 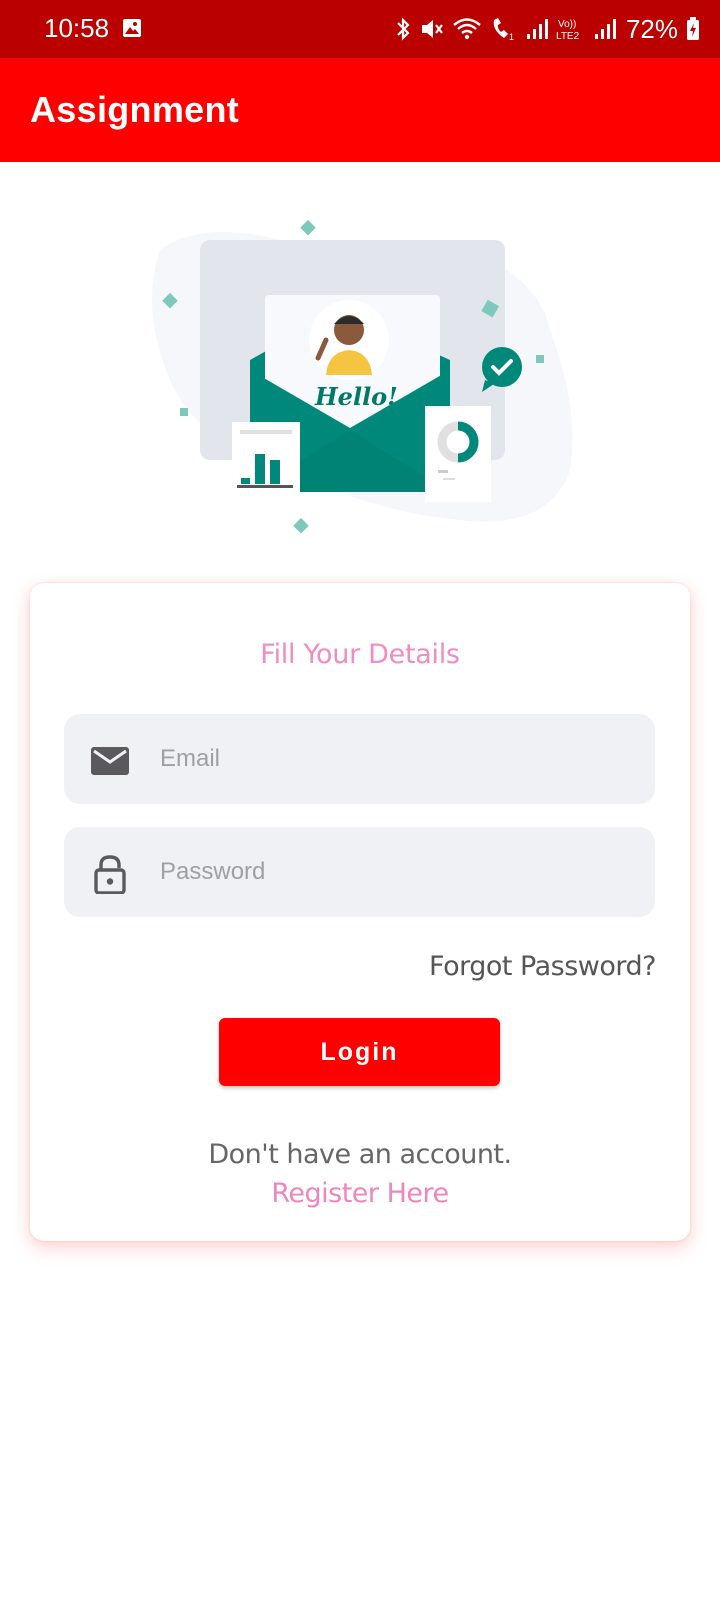 I want to click on email-input, so click(x=400, y=759).